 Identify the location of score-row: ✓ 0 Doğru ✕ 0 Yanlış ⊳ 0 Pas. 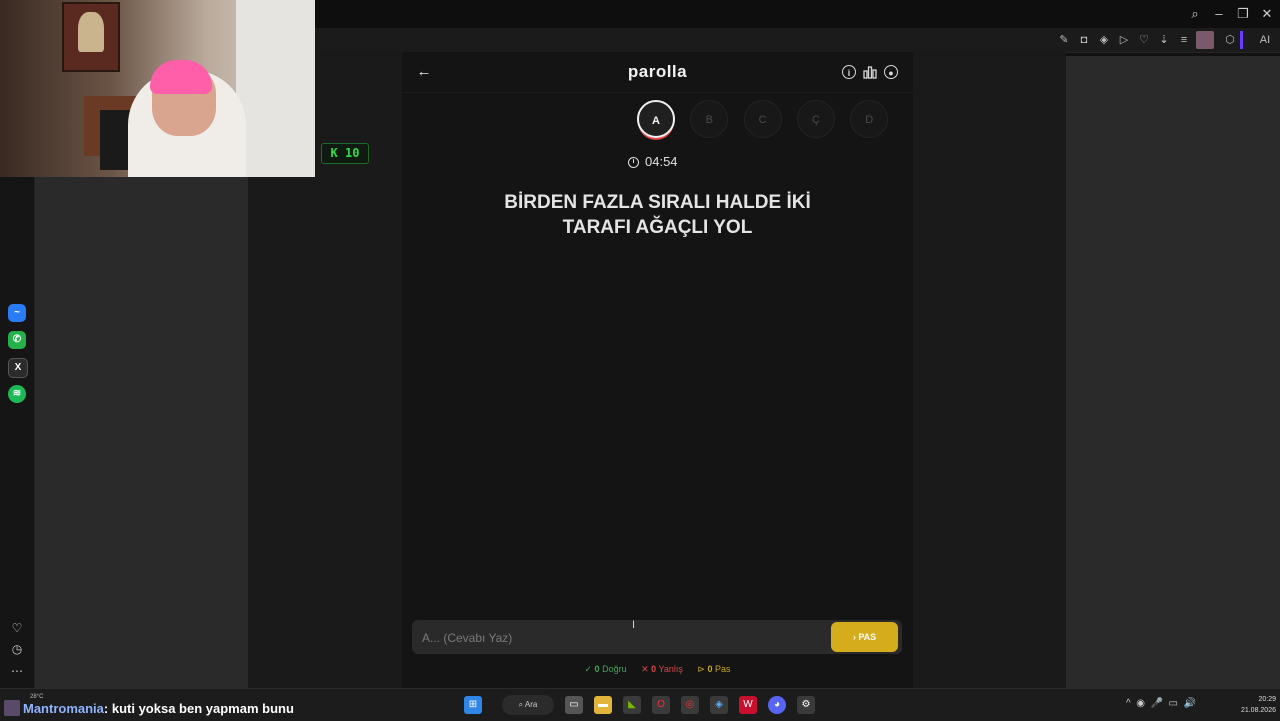
(657, 669).